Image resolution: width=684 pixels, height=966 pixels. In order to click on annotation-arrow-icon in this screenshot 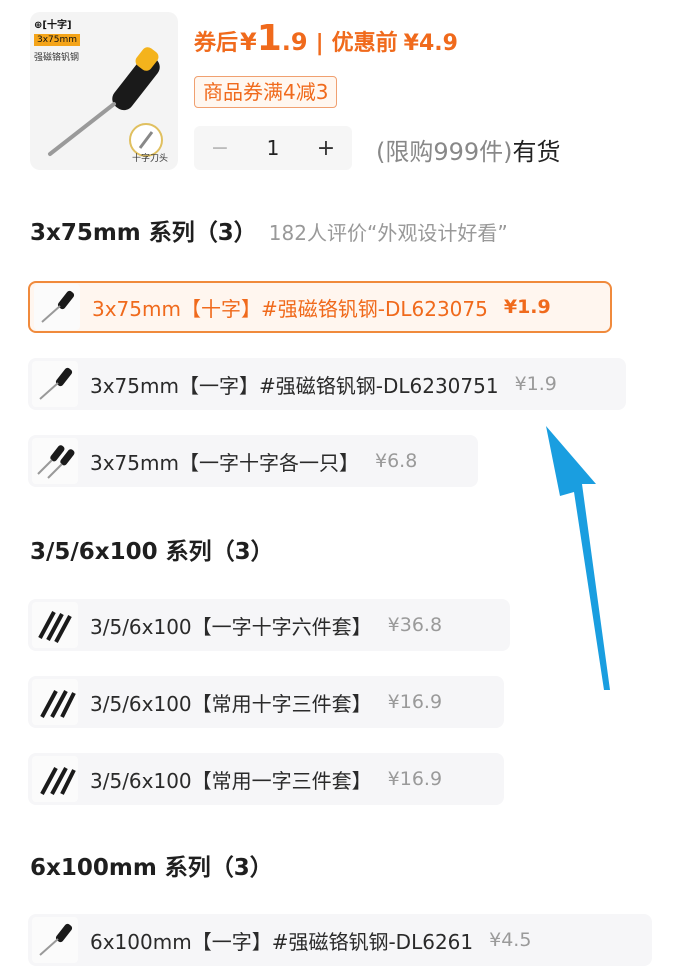, I will do `click(578, 558)`.